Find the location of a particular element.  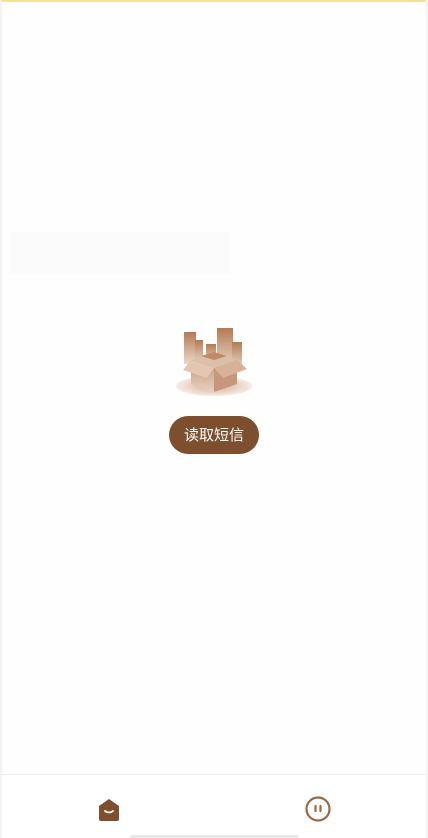

read-sms-button: 读取短信 is located at coordinates (213, 435).